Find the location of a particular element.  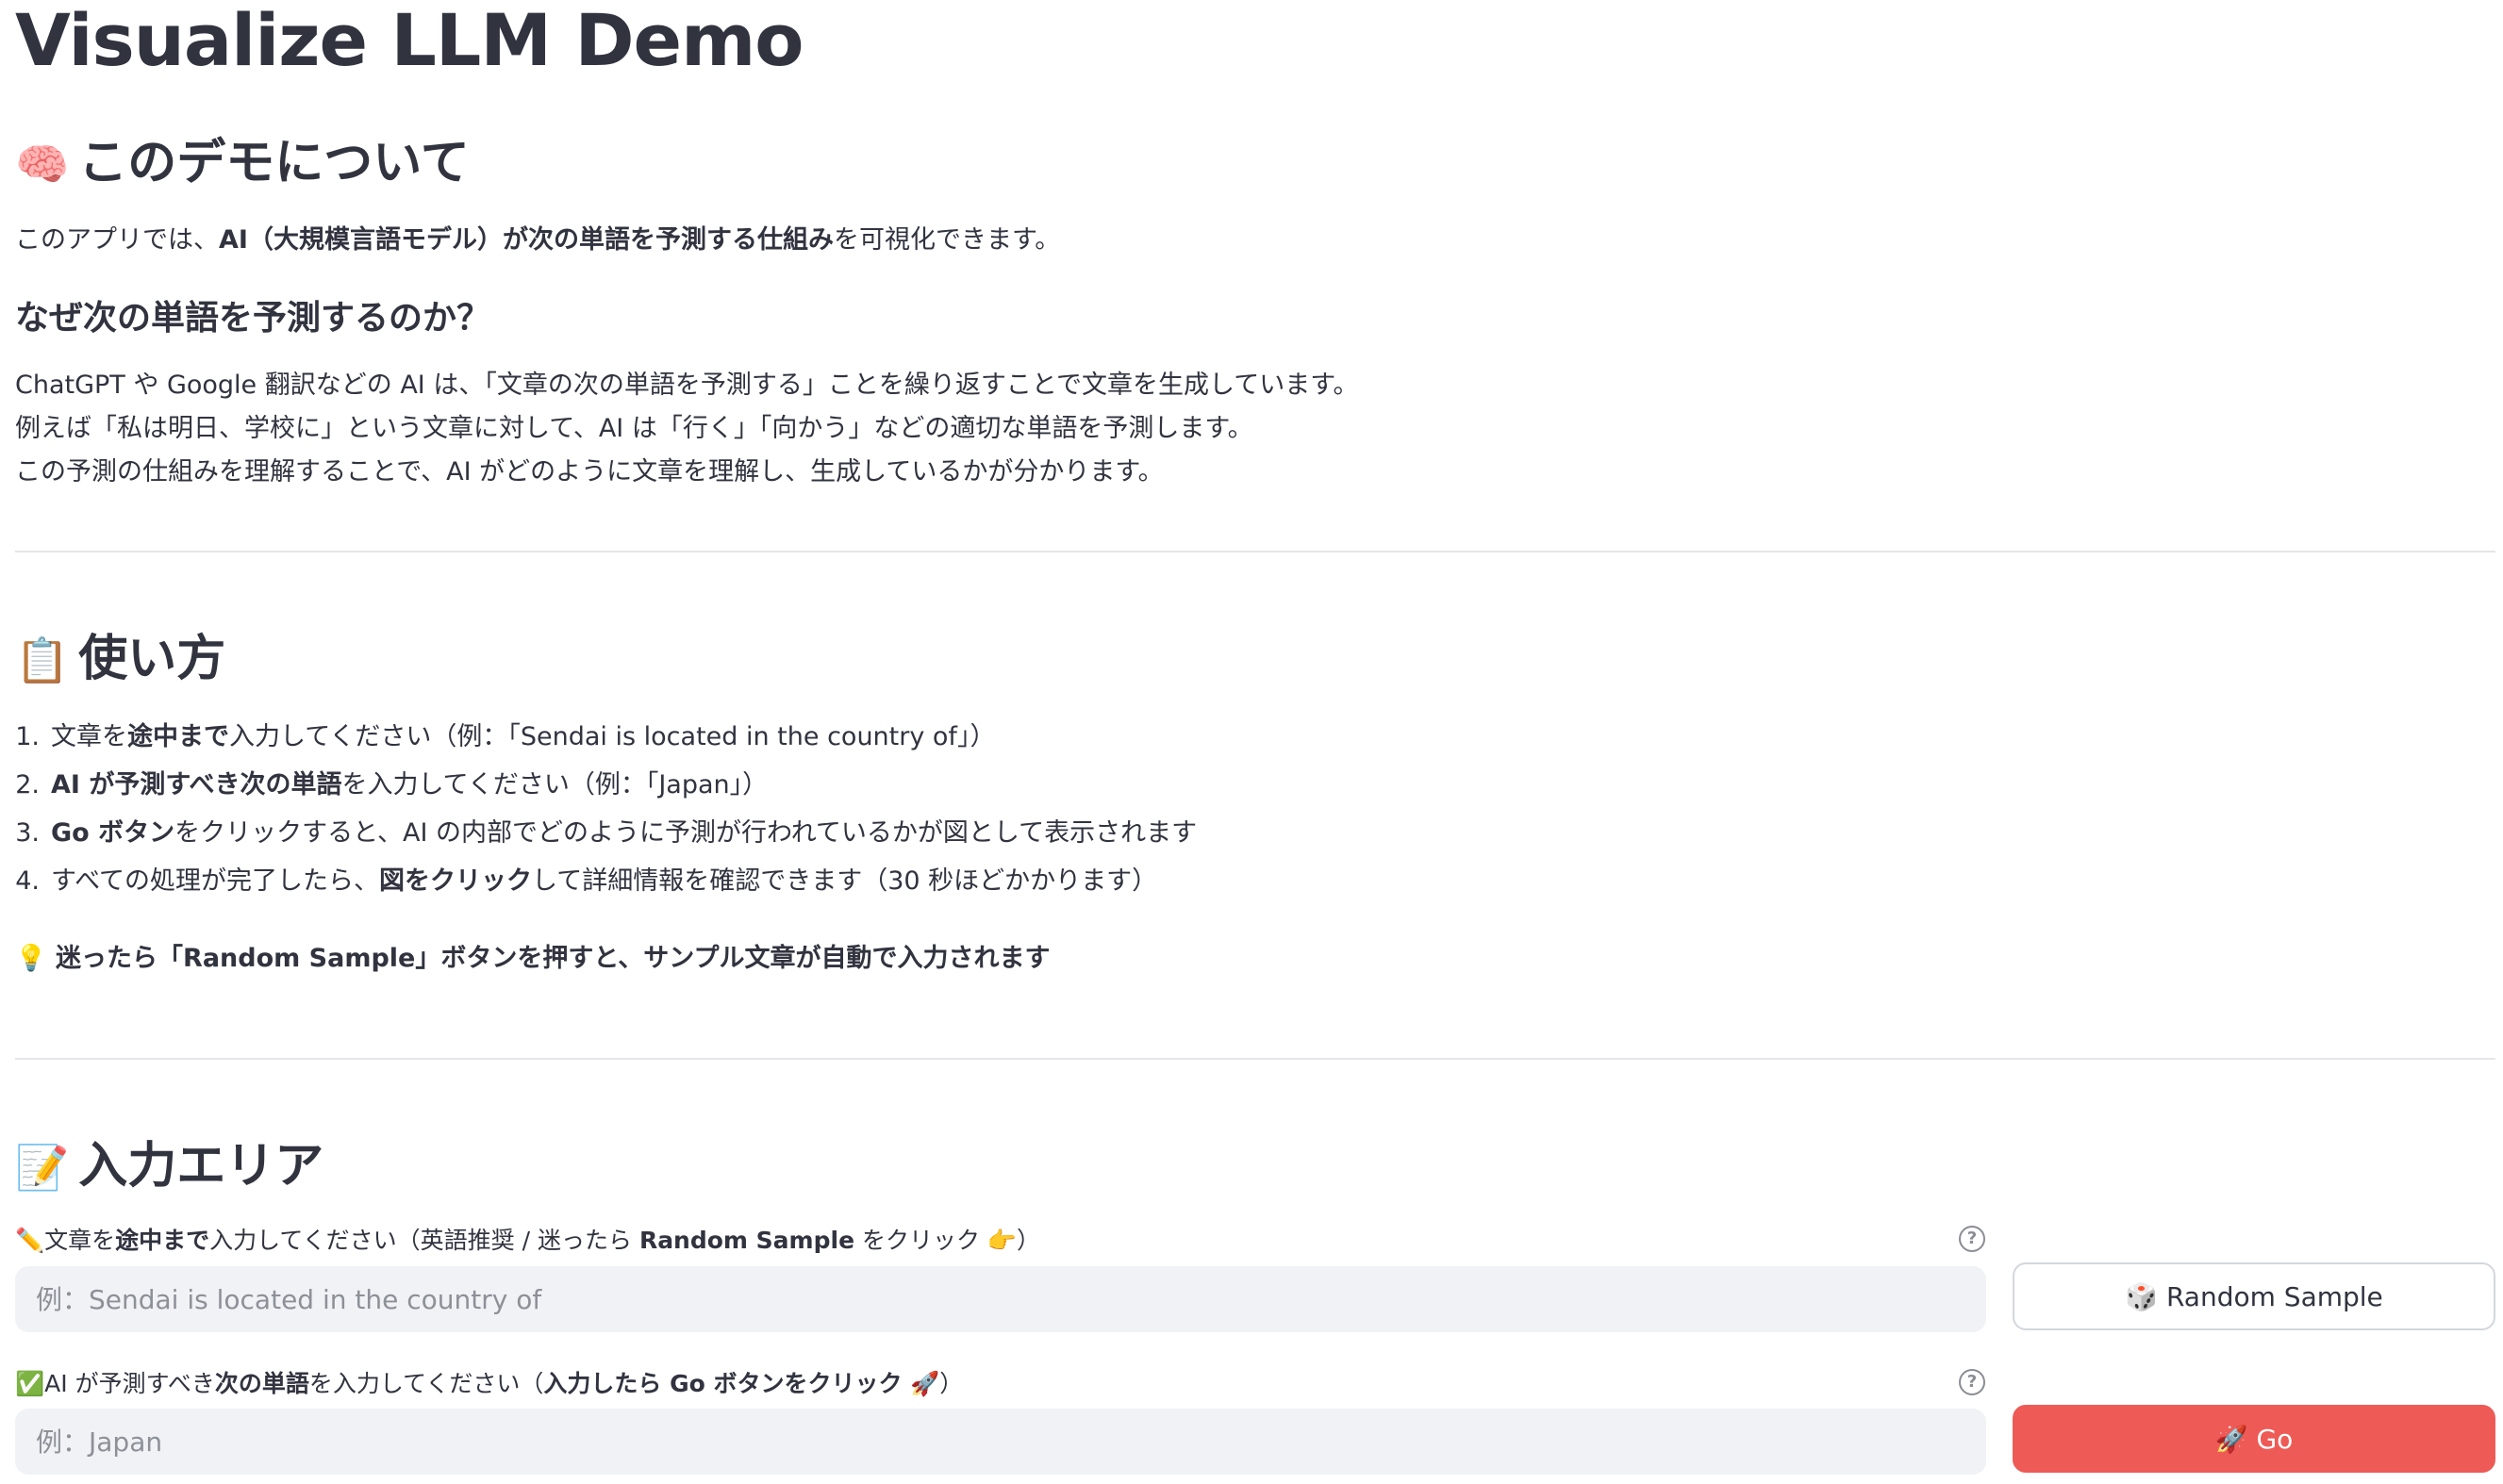

step-number: 1. is located at coordinates (27, 736).